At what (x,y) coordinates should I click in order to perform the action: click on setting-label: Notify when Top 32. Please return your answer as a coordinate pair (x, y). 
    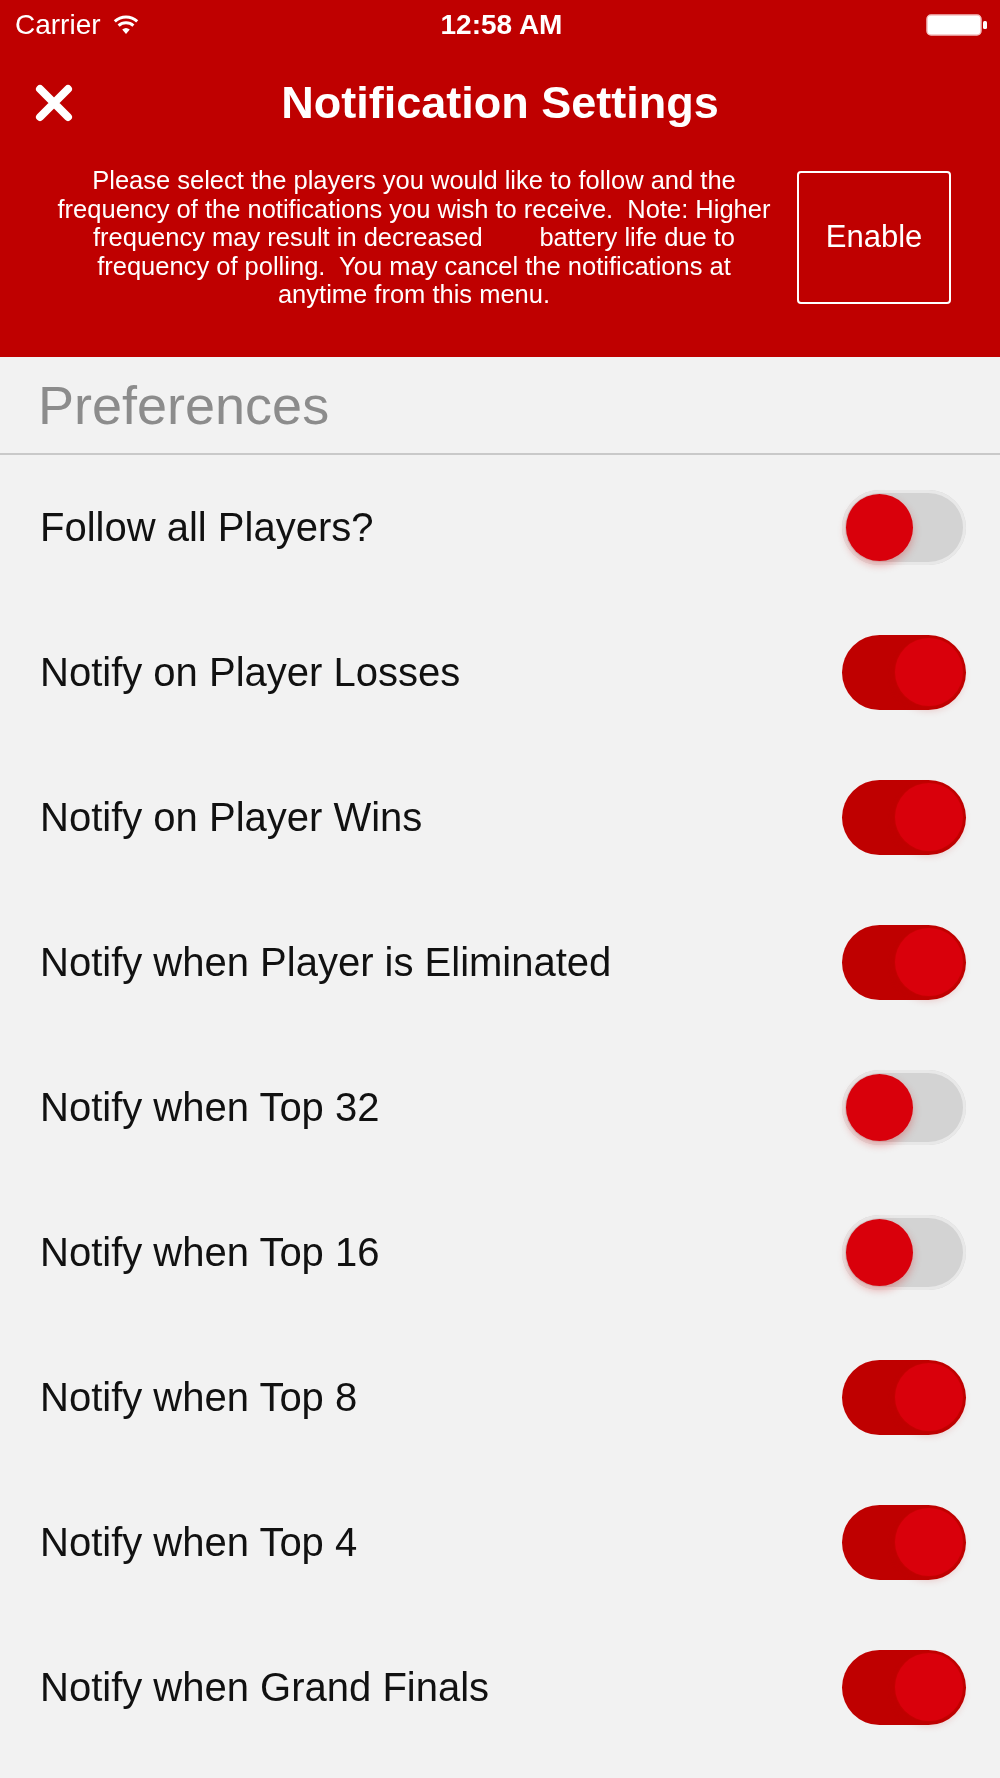
    Looking at the image, I should click on (210, 1107).